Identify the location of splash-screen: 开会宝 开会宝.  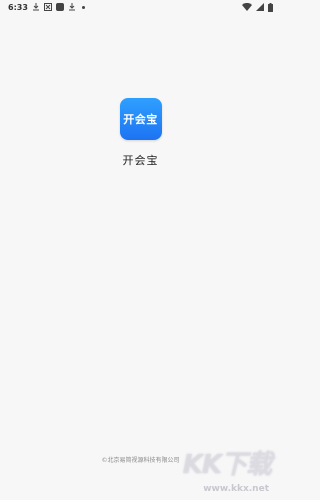
(140, 133).